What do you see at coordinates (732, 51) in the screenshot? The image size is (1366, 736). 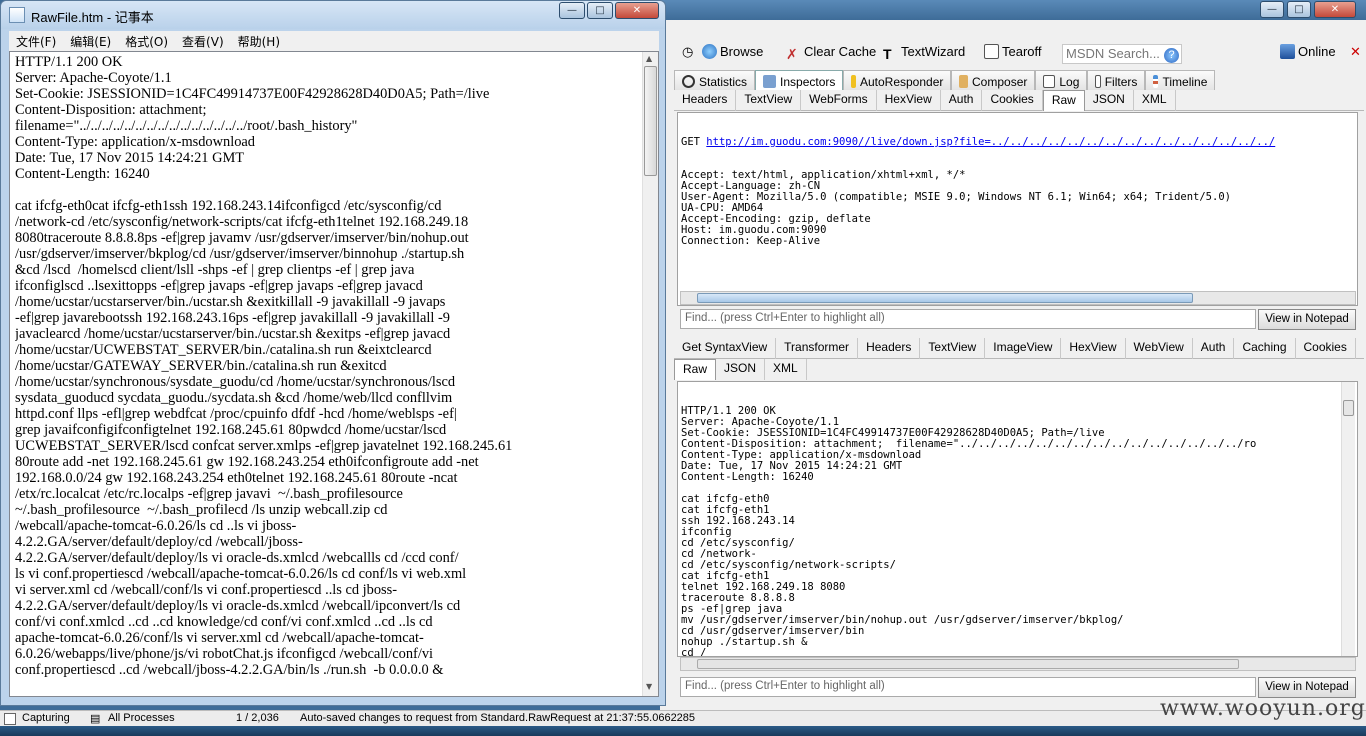 I see `browse-button: Browse` at bounding box center [732, 51].